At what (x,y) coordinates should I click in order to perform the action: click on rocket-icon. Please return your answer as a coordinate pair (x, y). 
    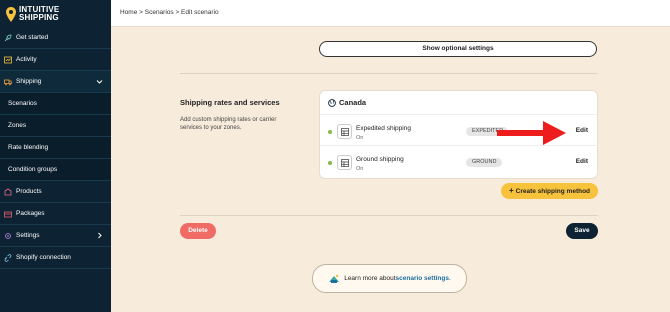
    Looking at the image, I should click on (8, 38).